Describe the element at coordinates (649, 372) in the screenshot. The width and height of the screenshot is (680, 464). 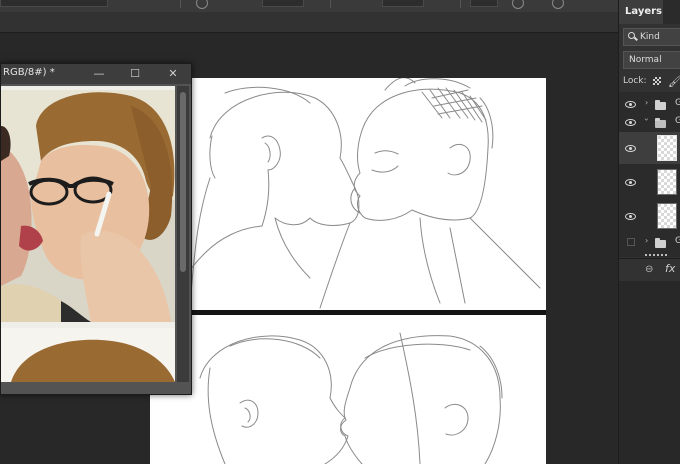
I see `panel-empty-area` at that location.